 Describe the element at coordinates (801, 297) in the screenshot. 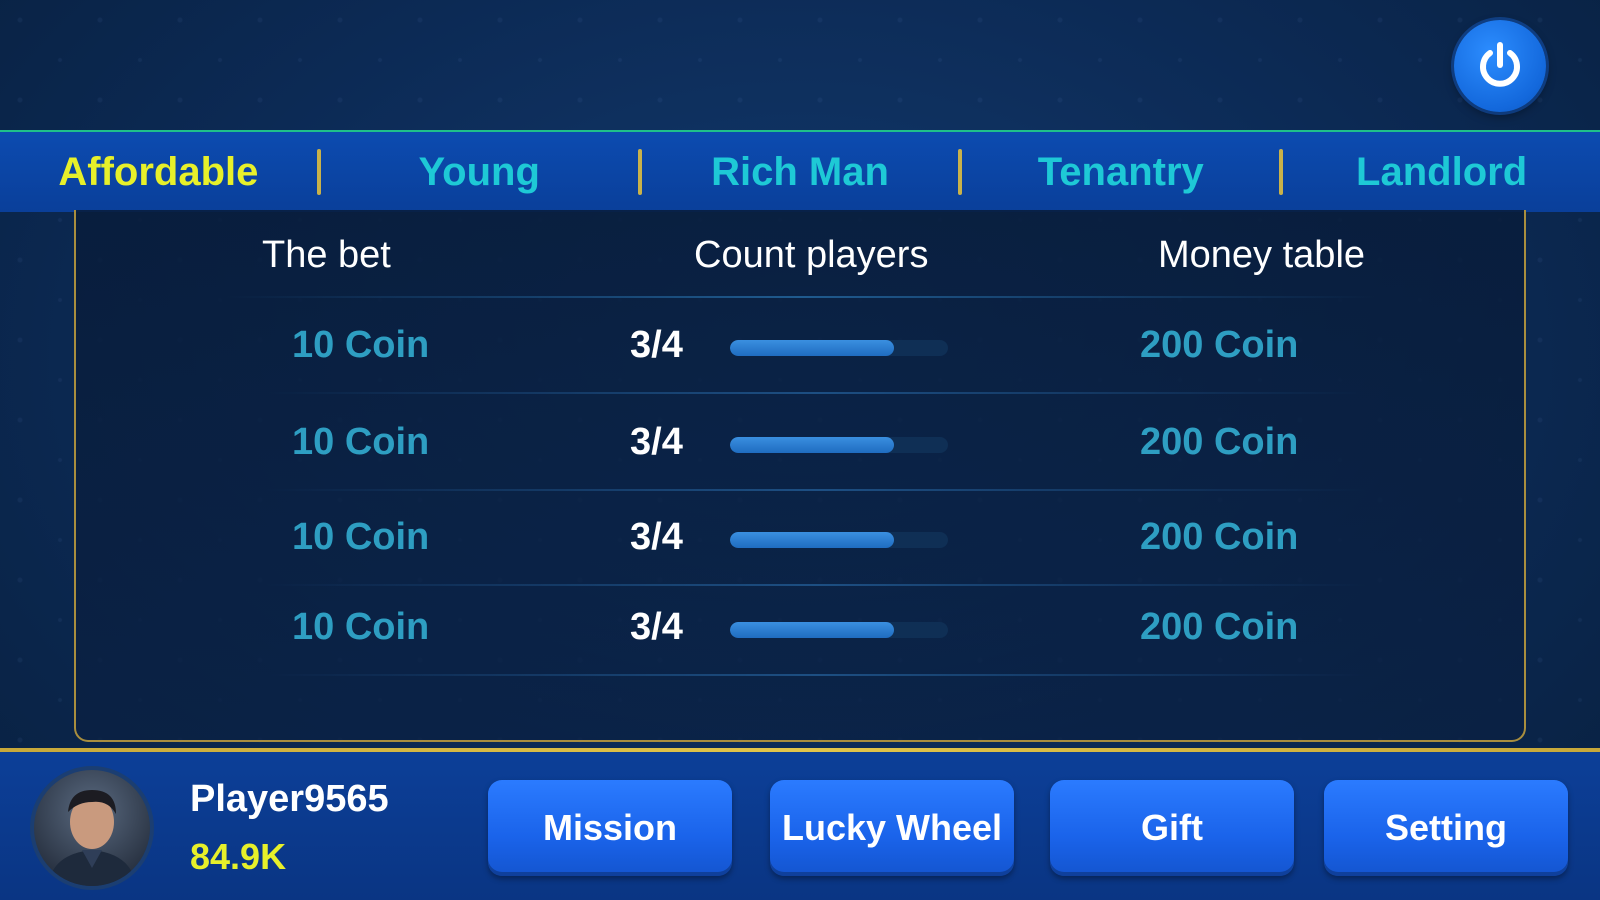

I see `header-divider` at that location.